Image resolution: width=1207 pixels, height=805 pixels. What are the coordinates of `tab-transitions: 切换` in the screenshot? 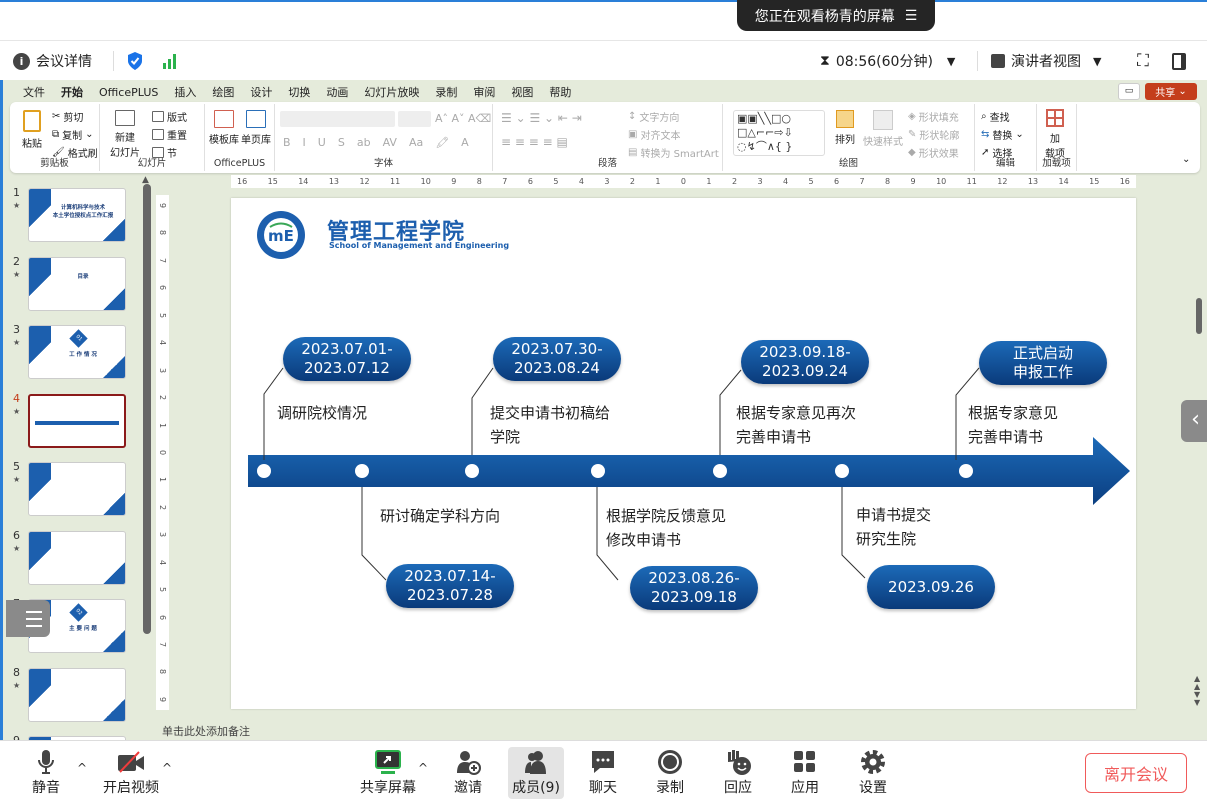 It's located at (299, 94).